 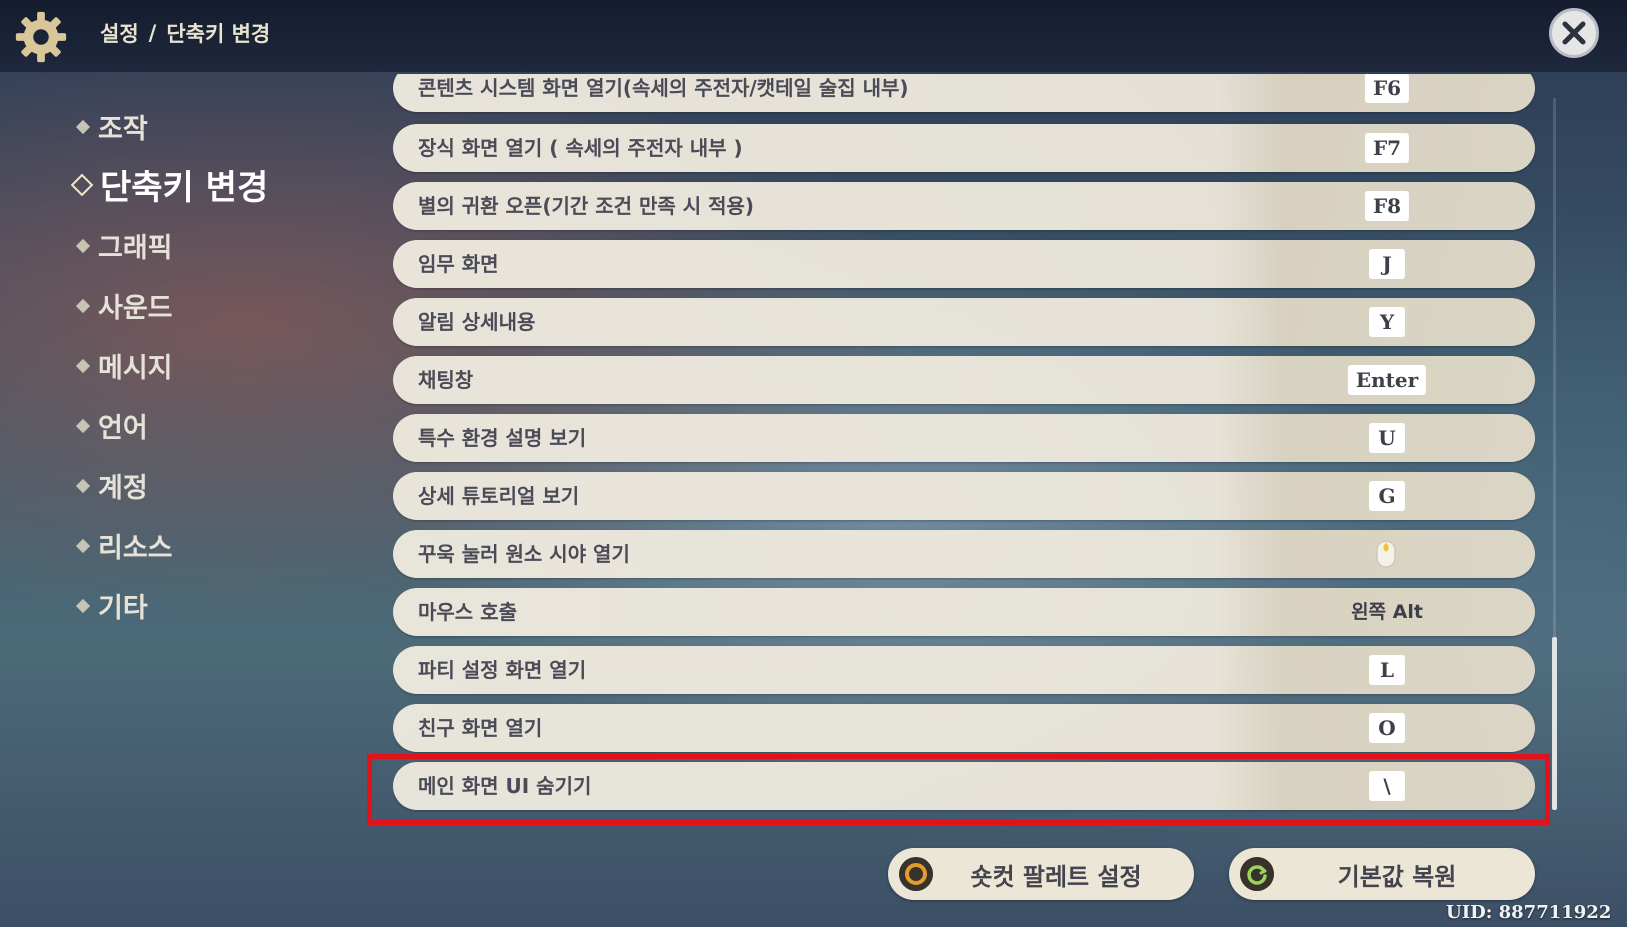 I want to click on keybind-row: 상세 튜토리얼 보기 G, so click(x=964, y=496).